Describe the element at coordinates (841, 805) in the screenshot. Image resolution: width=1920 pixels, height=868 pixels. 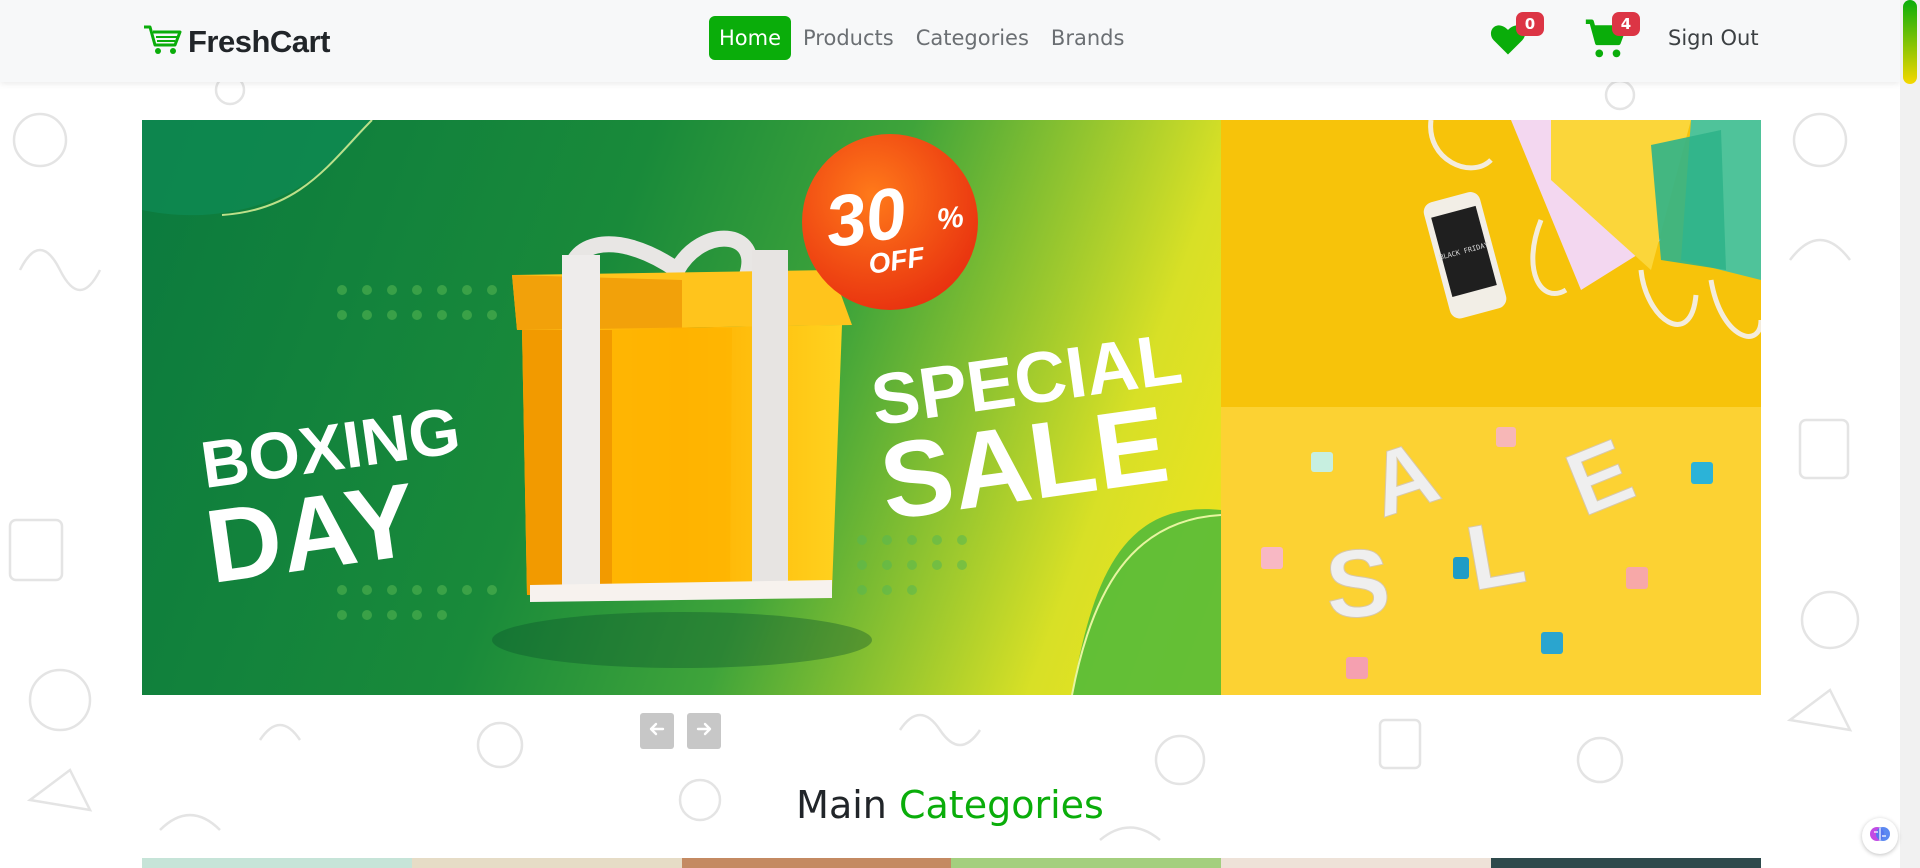
I see `section-title-plain: Main` at that location.